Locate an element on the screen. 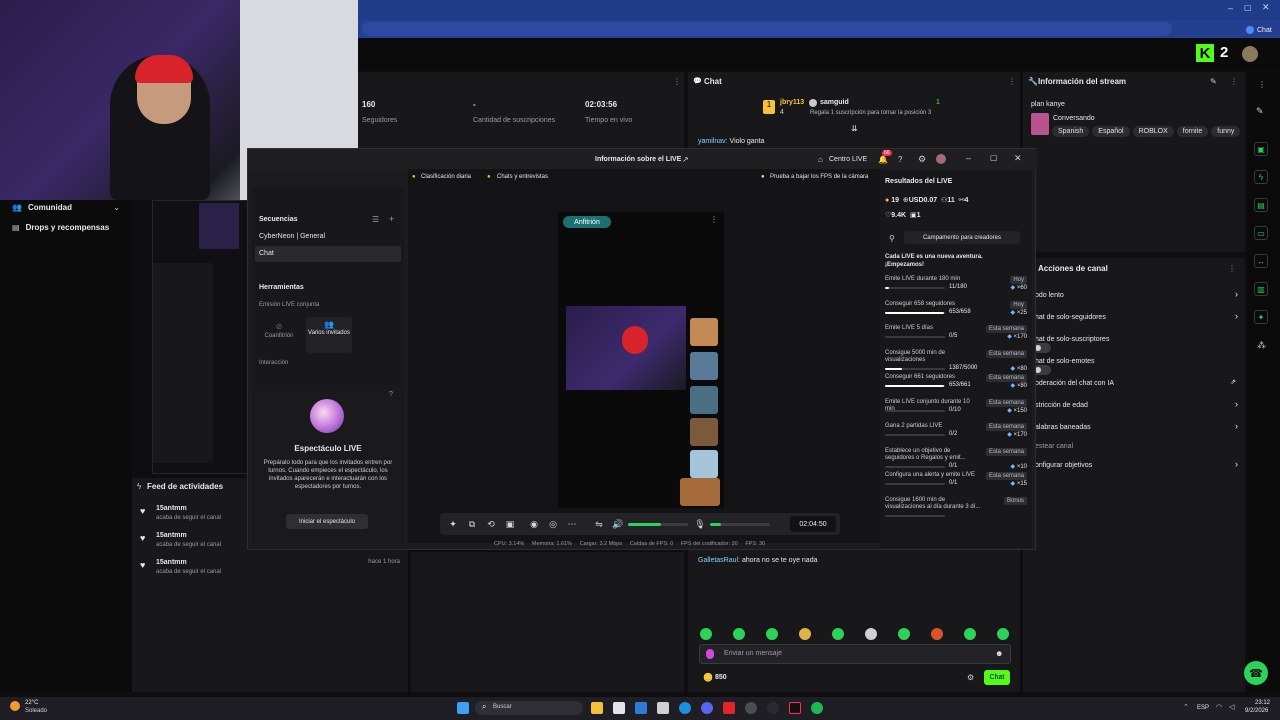  ranking-chip: Clasificación diaria is located at coordinates (446, 177).